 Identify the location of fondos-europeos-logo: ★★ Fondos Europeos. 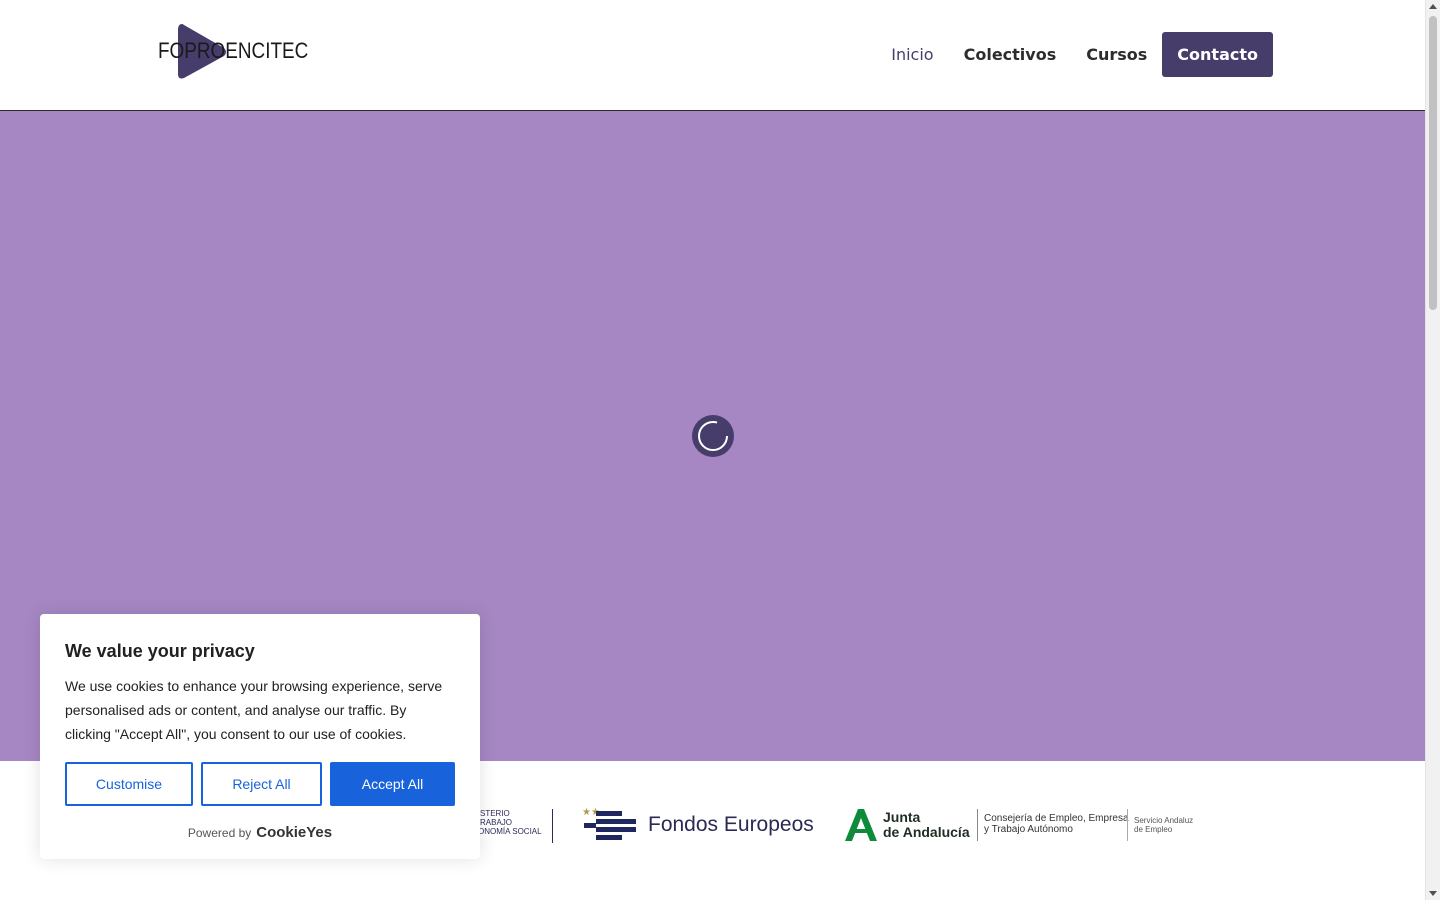
(698, 825).